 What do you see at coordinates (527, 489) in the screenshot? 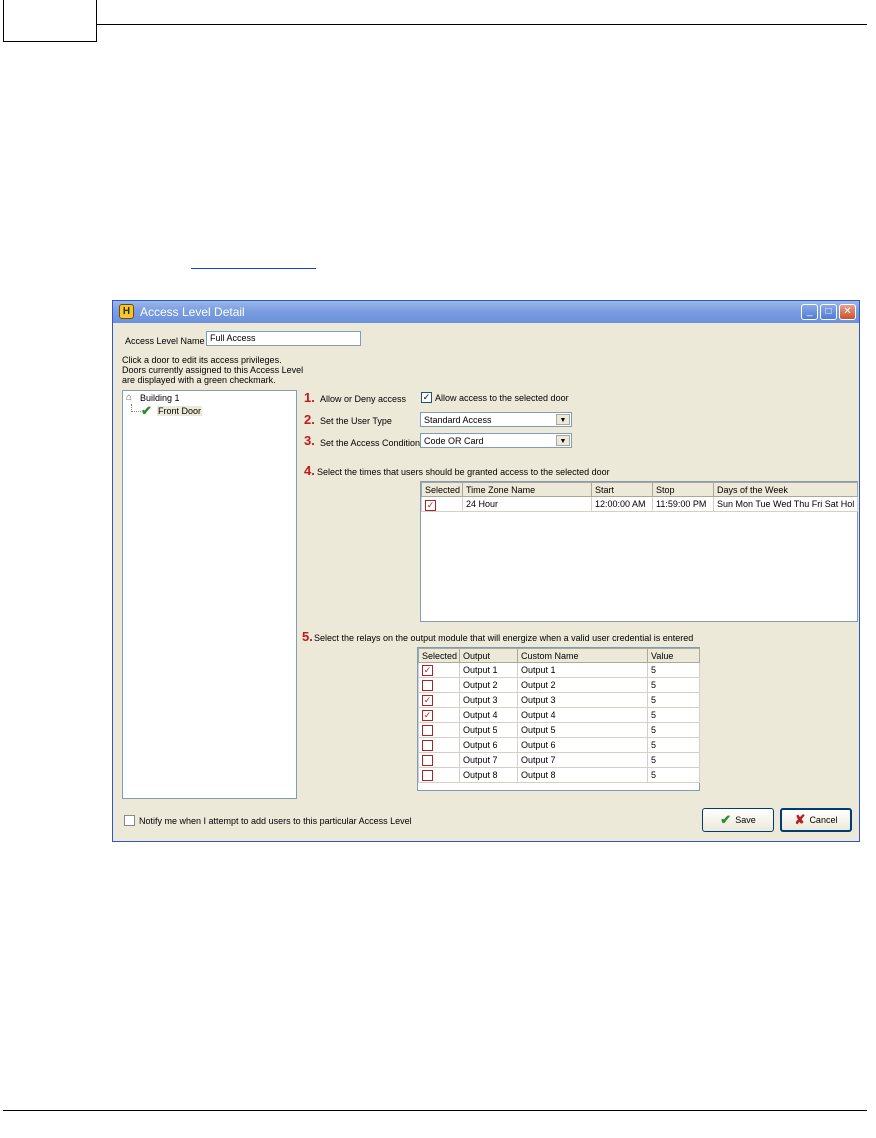
I see `col-time-zone-name: Time Zone Name` at bounding box center [527, 489].